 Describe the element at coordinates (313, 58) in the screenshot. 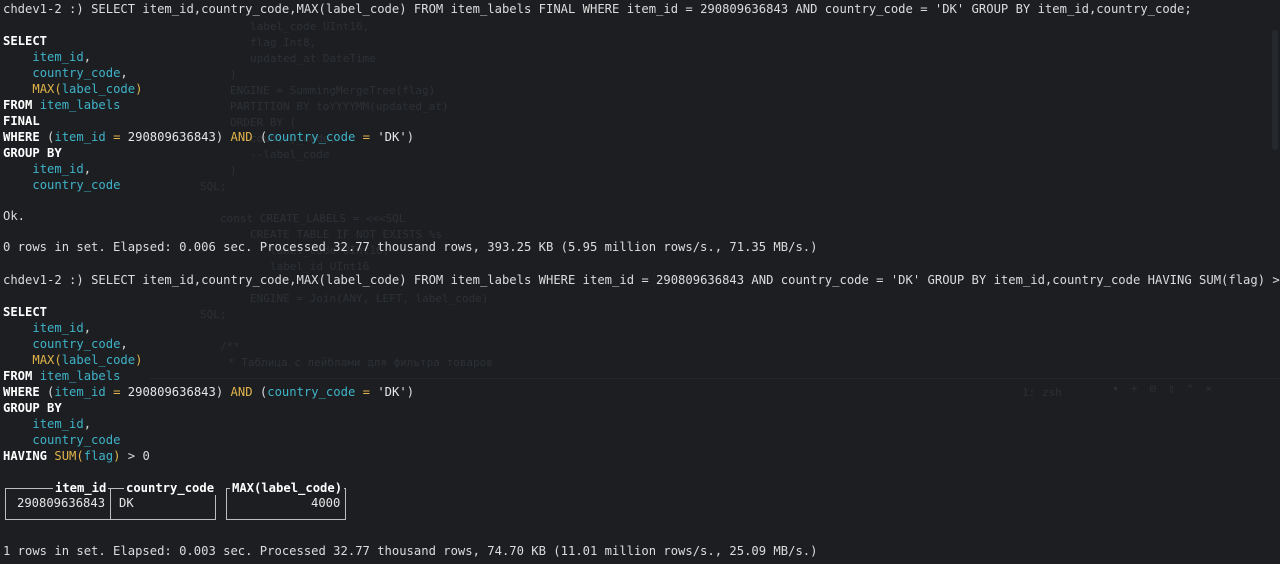

I see `ghost-line: updated_at DateTime` at that location.